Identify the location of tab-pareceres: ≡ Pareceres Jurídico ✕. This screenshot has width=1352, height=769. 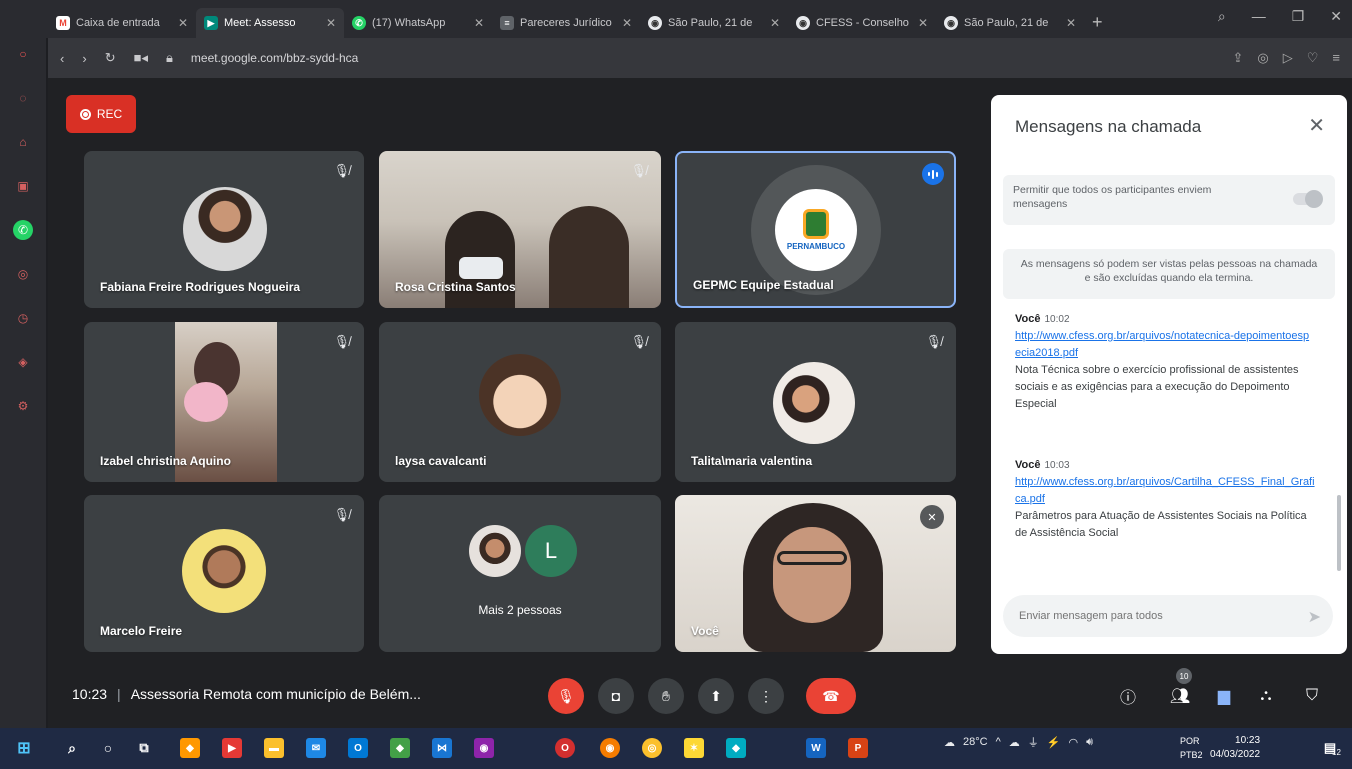
(566, 23).